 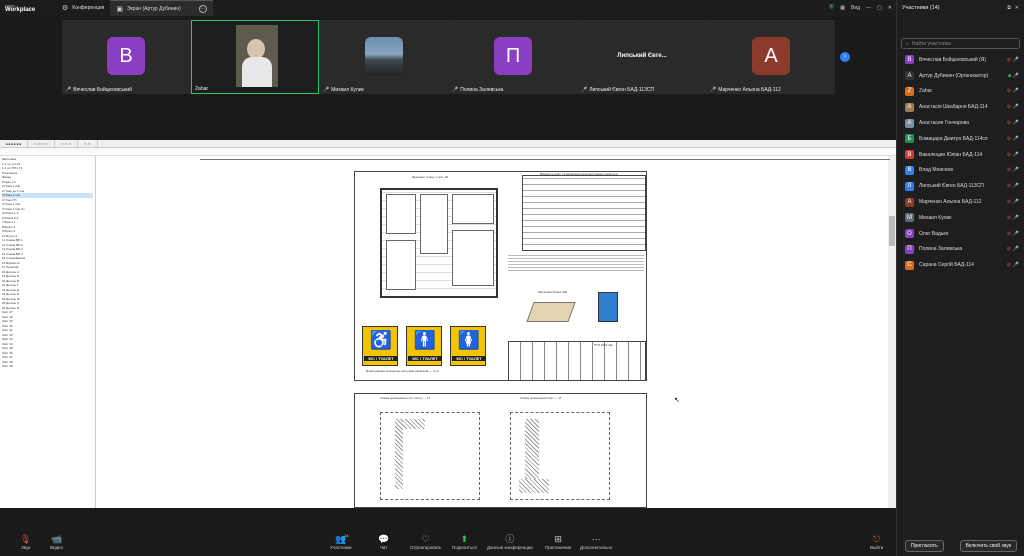 I want to click on toolbar-button: 💬 Чат, so click(x=383, y=541).